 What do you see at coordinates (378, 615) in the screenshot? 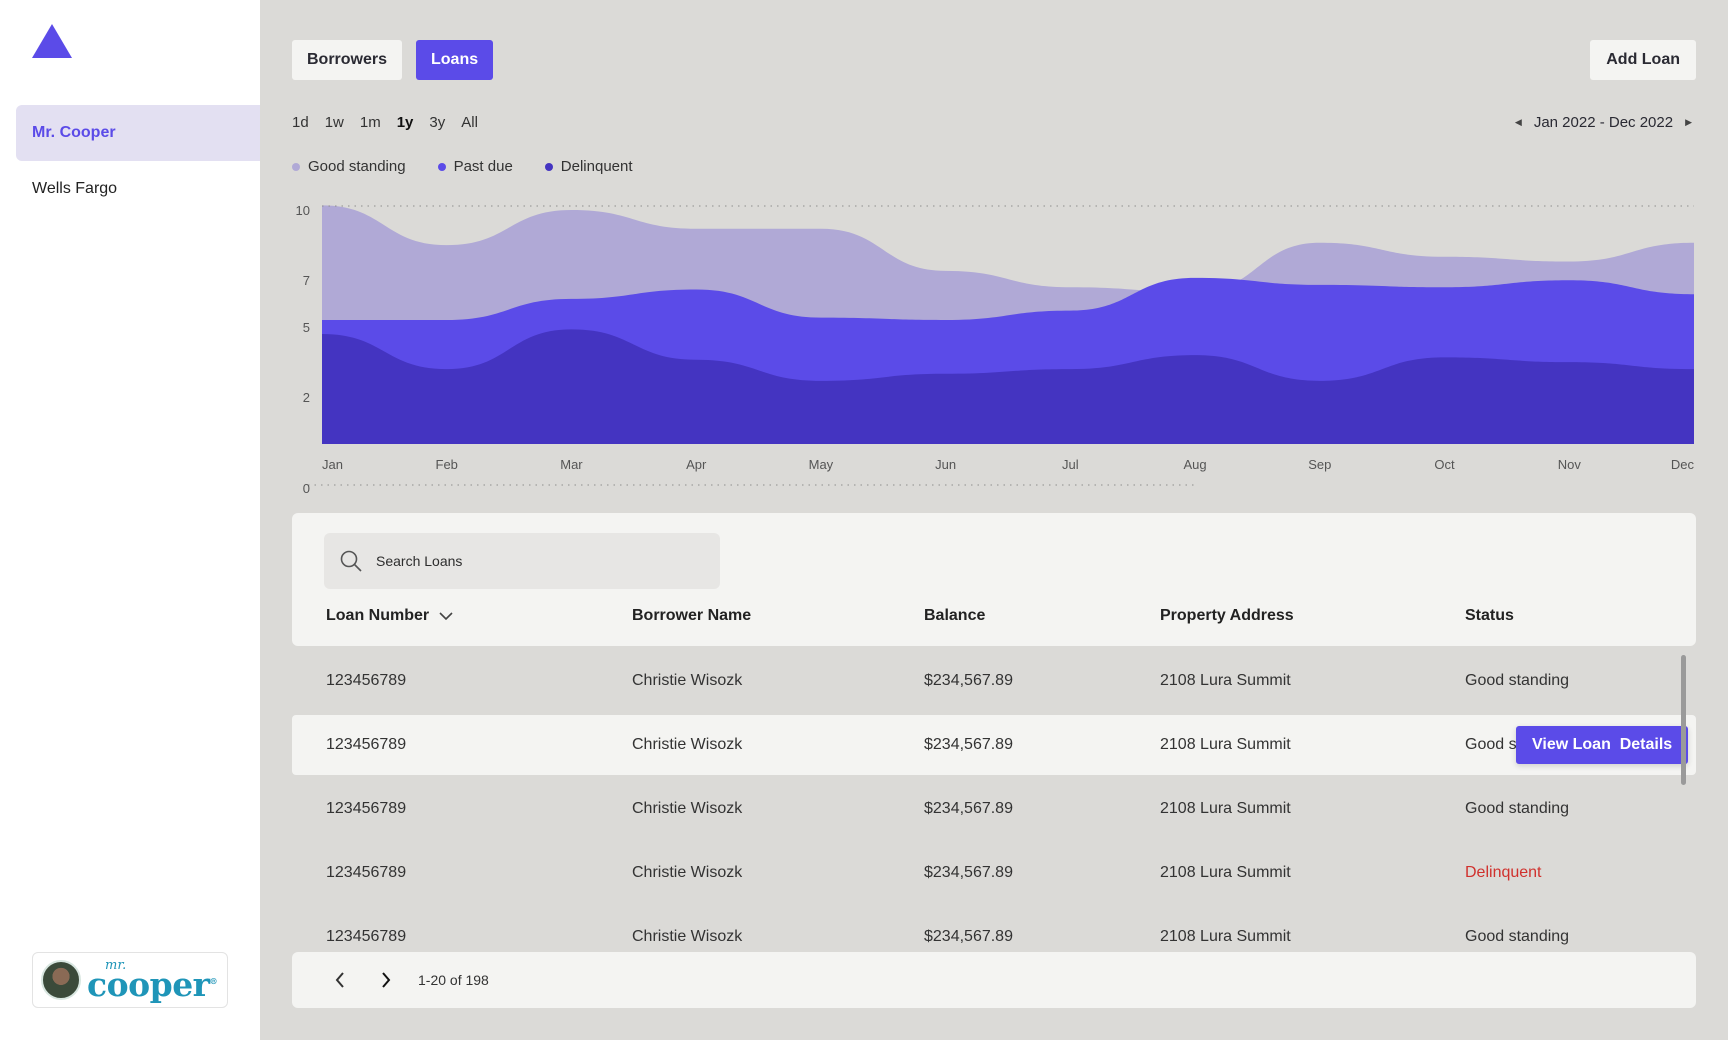
I see `column-label: Loan Number` at bounding box center [378, 615].